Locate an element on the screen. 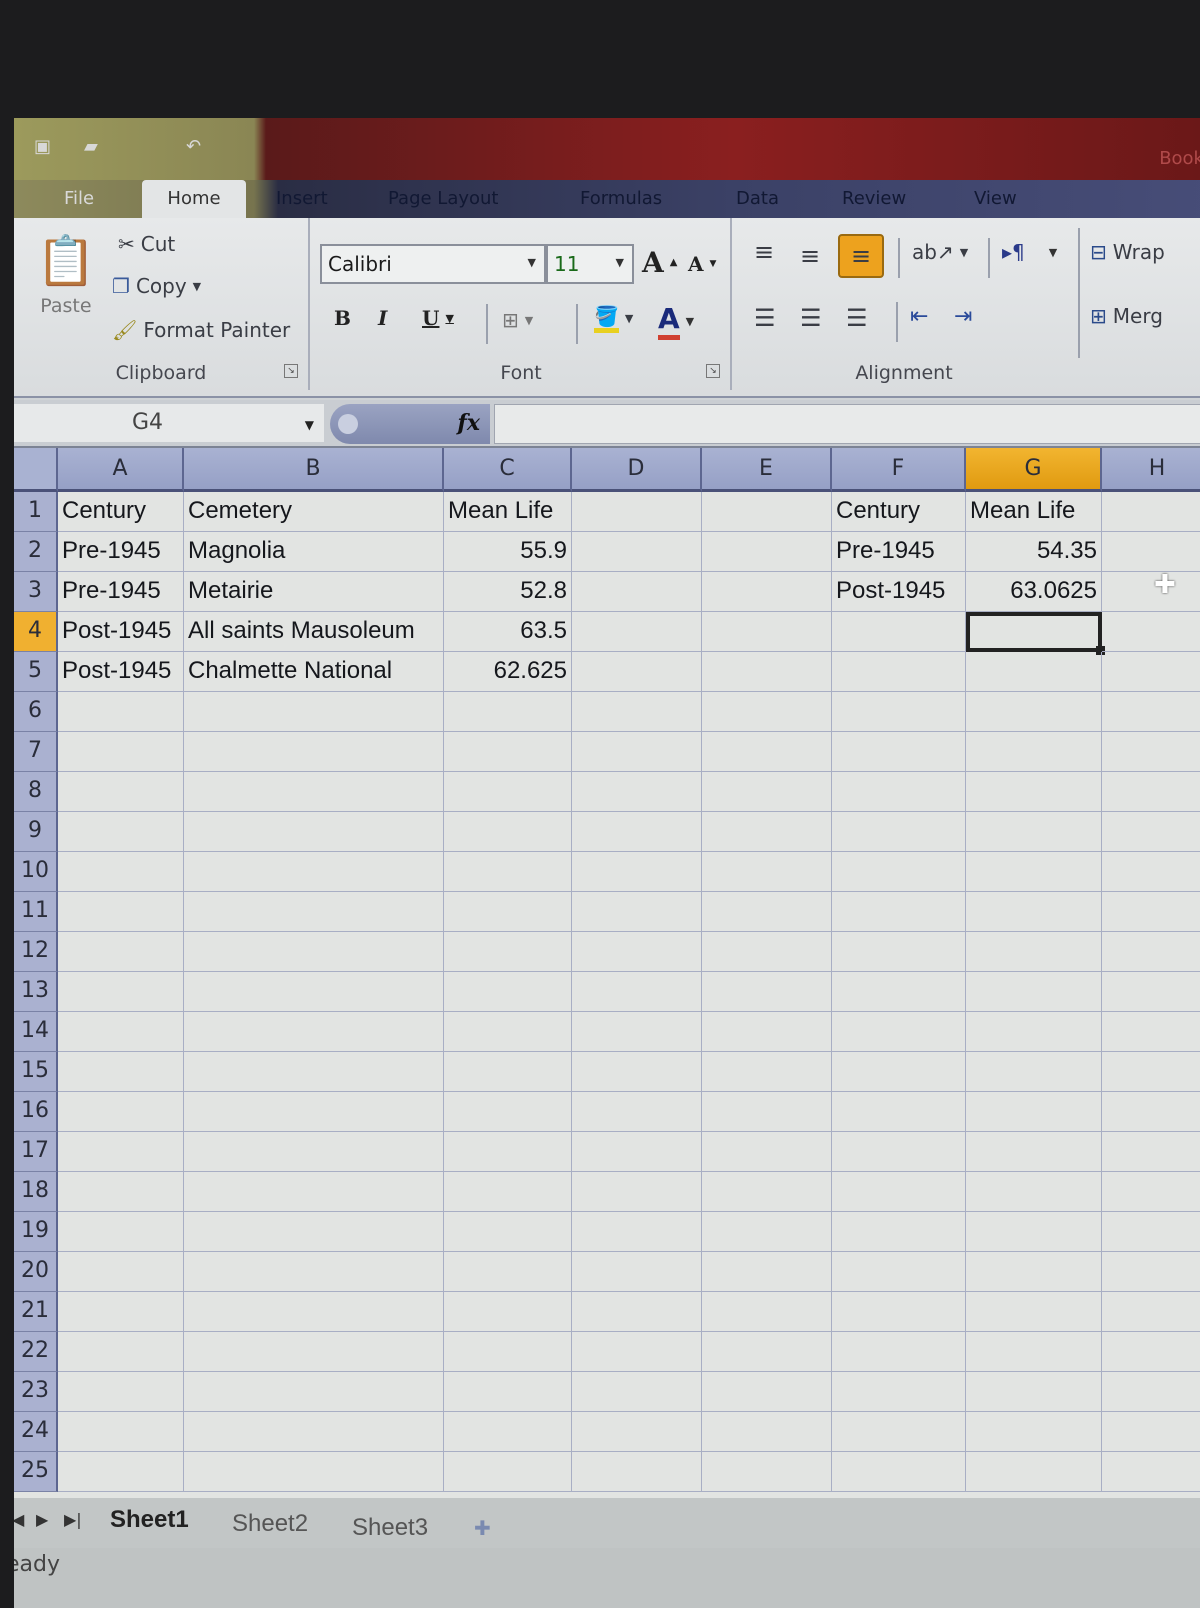  cell-b19 is located at coordinates (314, 1232).